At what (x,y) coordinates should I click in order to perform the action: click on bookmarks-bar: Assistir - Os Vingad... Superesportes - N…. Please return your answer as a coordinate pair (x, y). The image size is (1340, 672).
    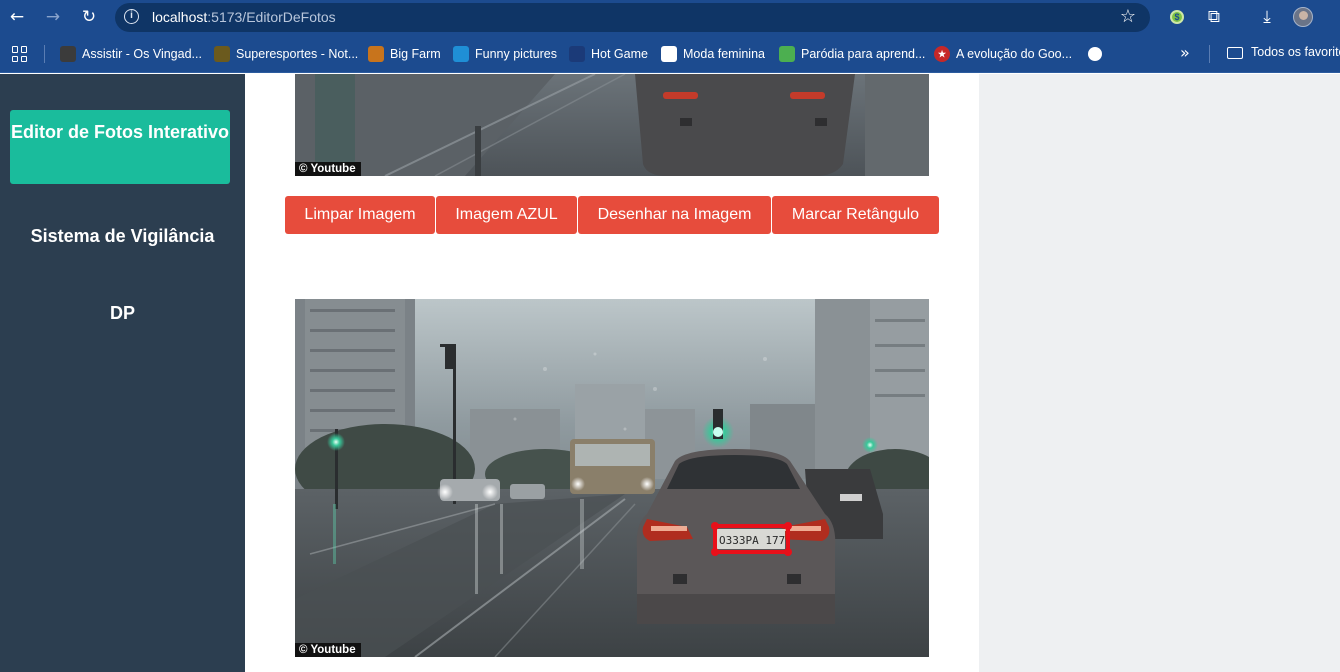
    Looking at the image, I should click on (670, 54).